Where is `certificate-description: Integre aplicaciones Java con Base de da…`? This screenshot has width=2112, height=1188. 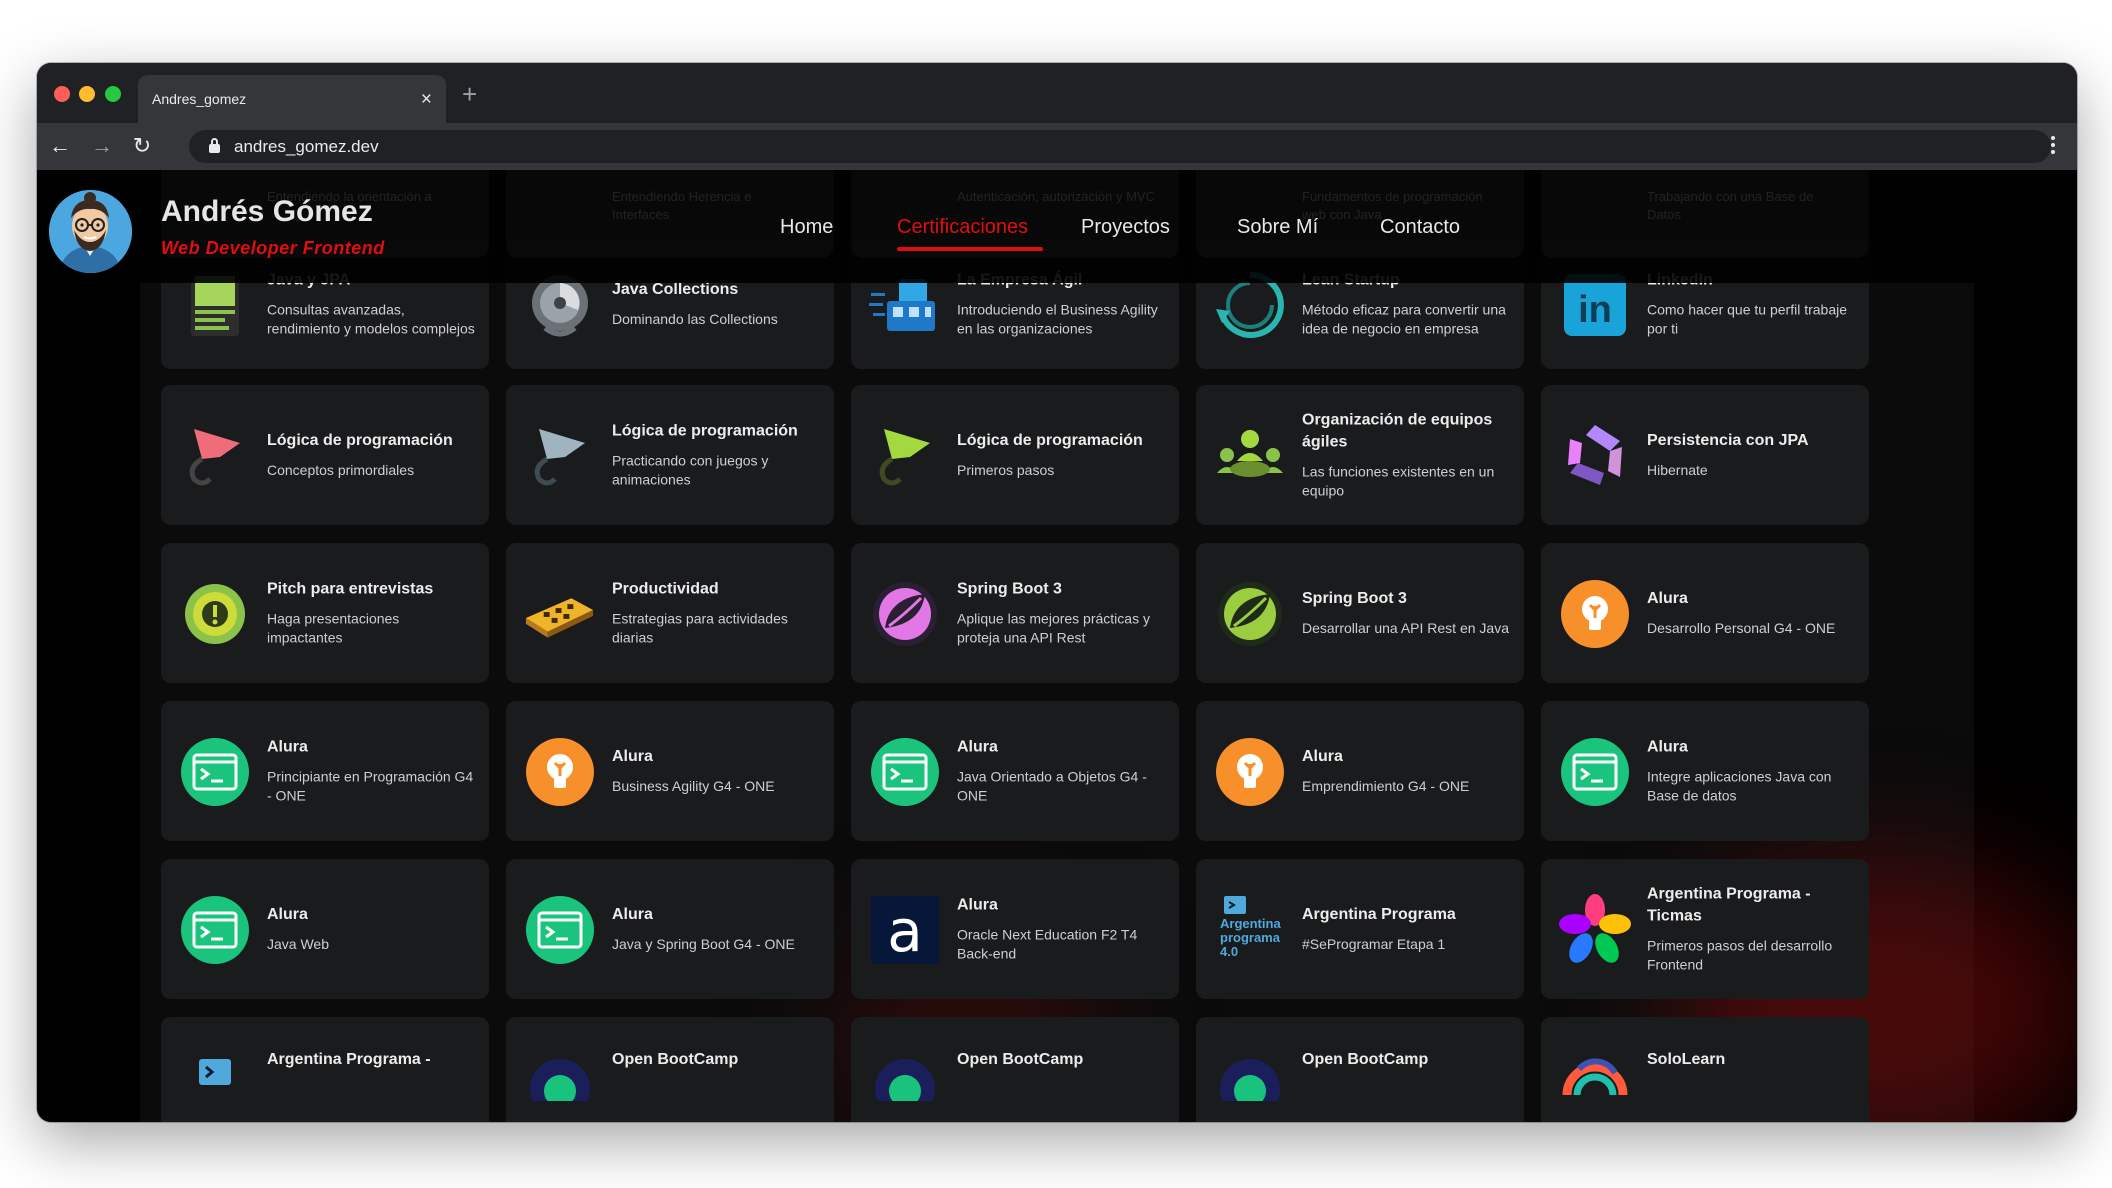
certificate-description: Integre aplicaciones Java con Base de da… is located at coordinates (1739, 786).